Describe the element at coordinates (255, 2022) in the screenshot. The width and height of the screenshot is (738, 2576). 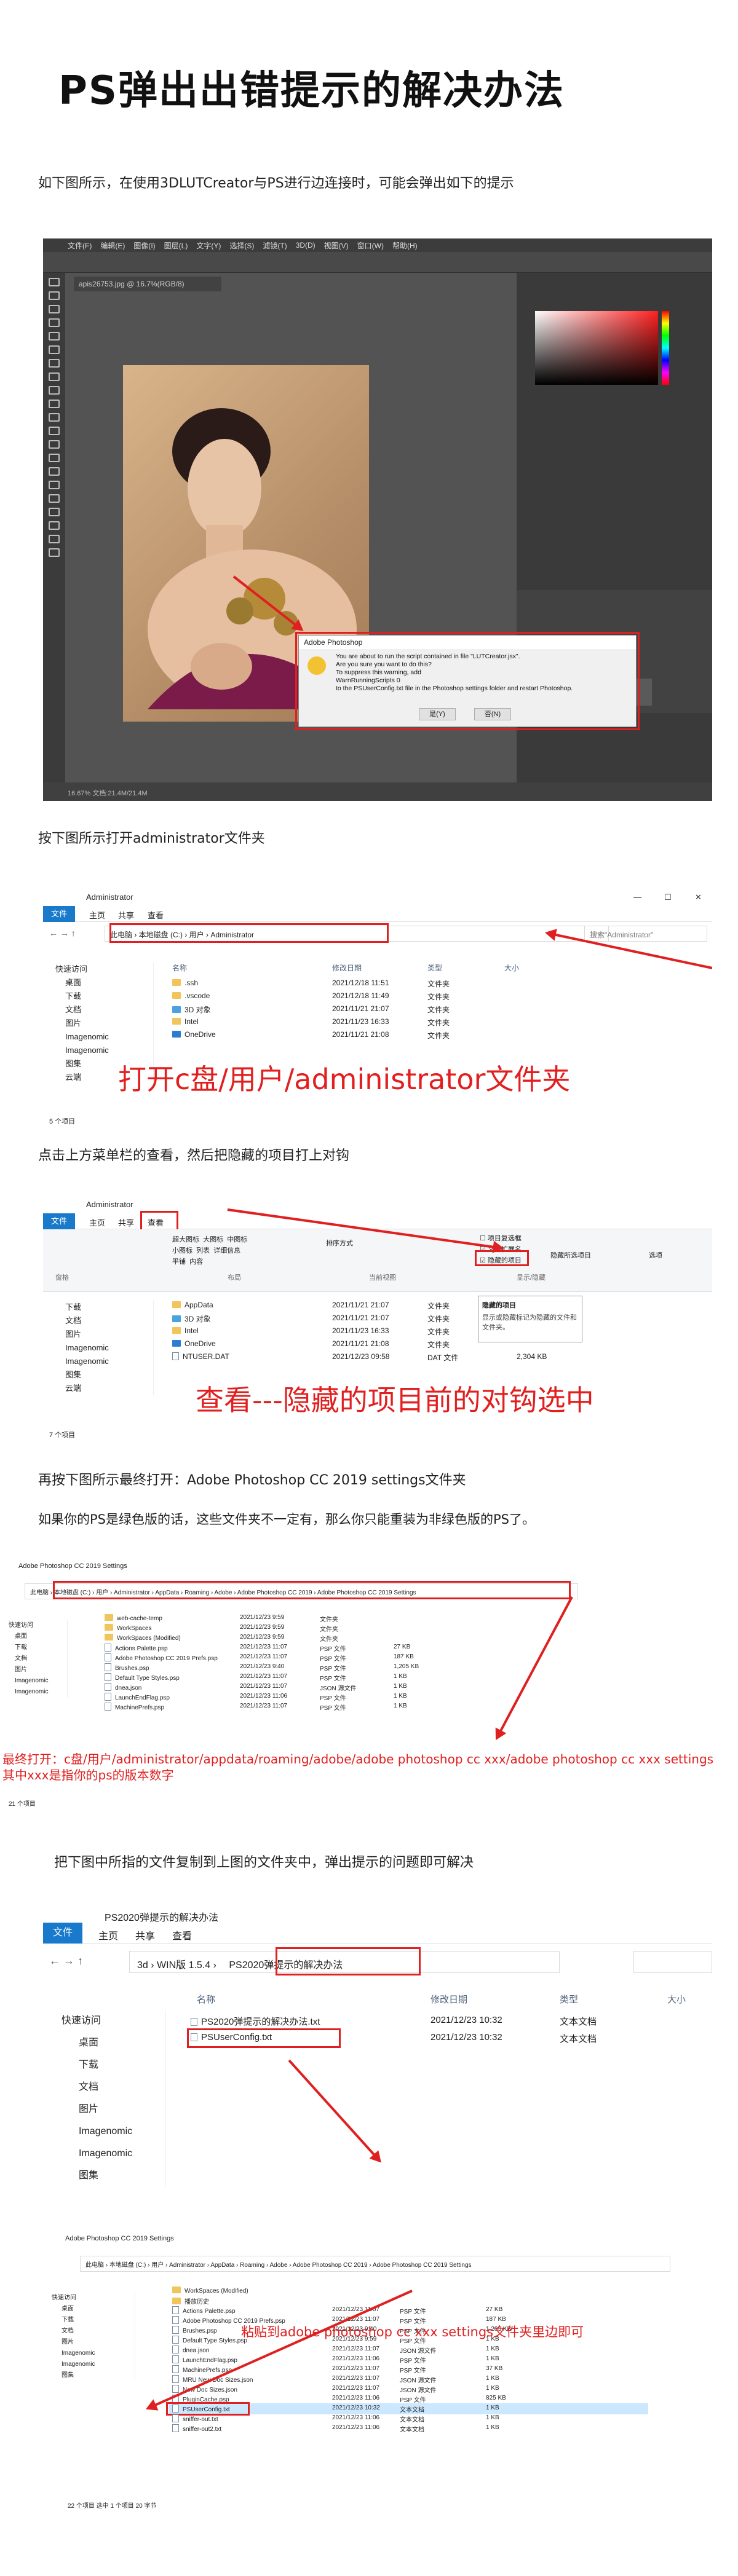
I see `list-item: PS2020弹提示的解决办法.txt` at that location.